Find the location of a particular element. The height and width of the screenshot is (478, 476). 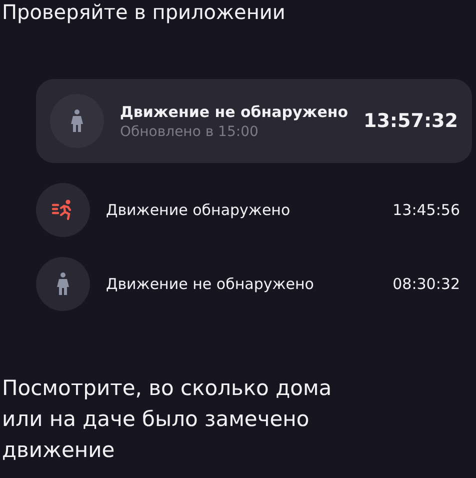

updated-label: Обновлено в 15:00 is located at coordinates (190, 132).